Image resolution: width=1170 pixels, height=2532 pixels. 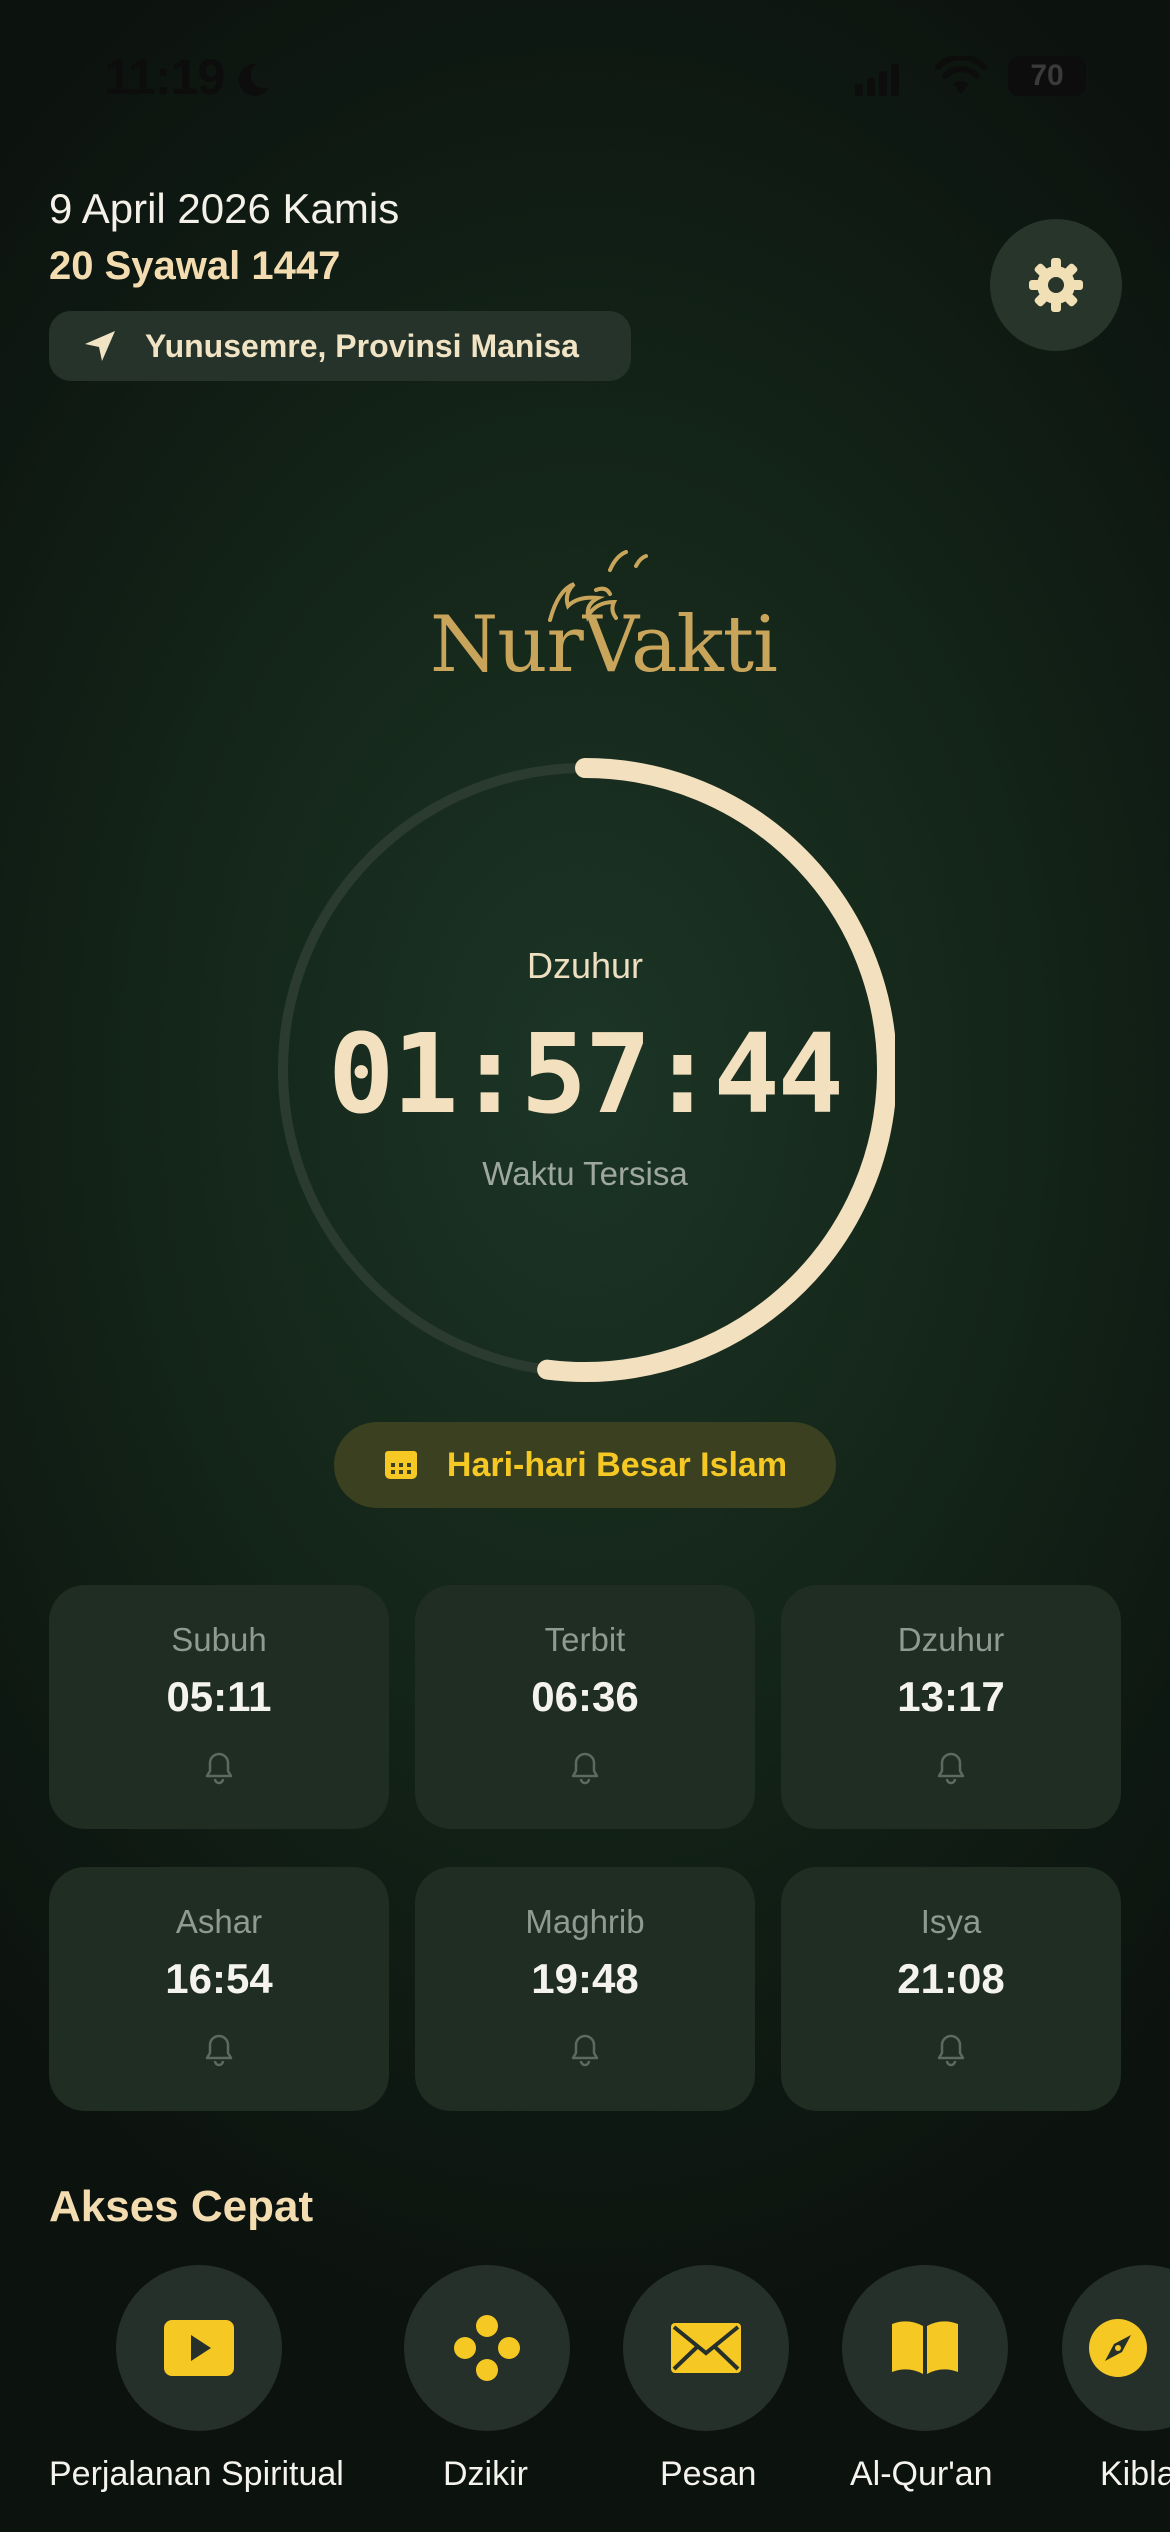 What do you see at coordinates (921, 2474) in the screenshot?
I see `quick-access-label: Al-Qur'an` at bounding box center [921, 2474].